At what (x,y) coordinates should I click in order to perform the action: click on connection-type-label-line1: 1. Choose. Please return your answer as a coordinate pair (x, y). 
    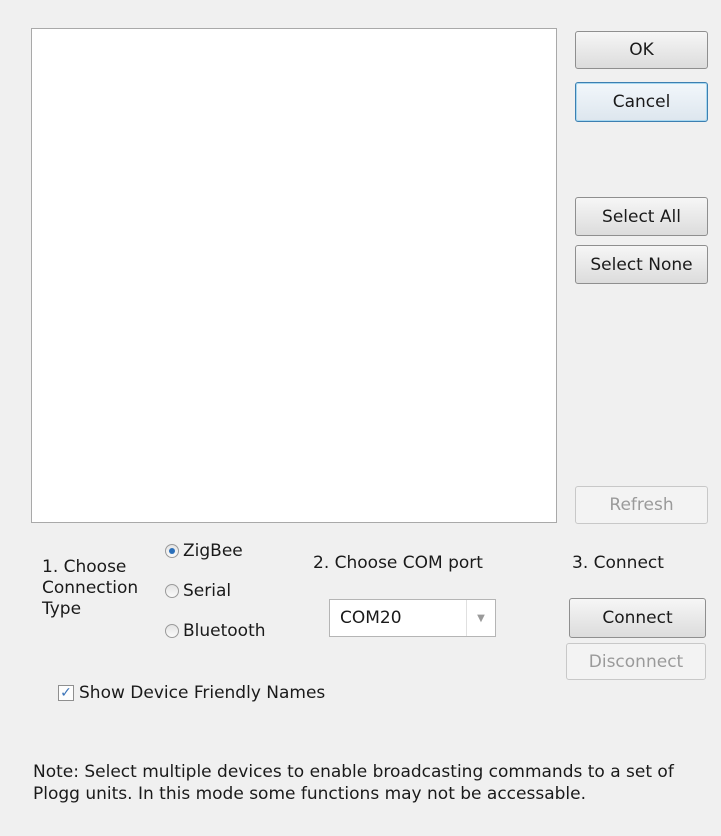
    Looking at the image, I should click on (84, 567).